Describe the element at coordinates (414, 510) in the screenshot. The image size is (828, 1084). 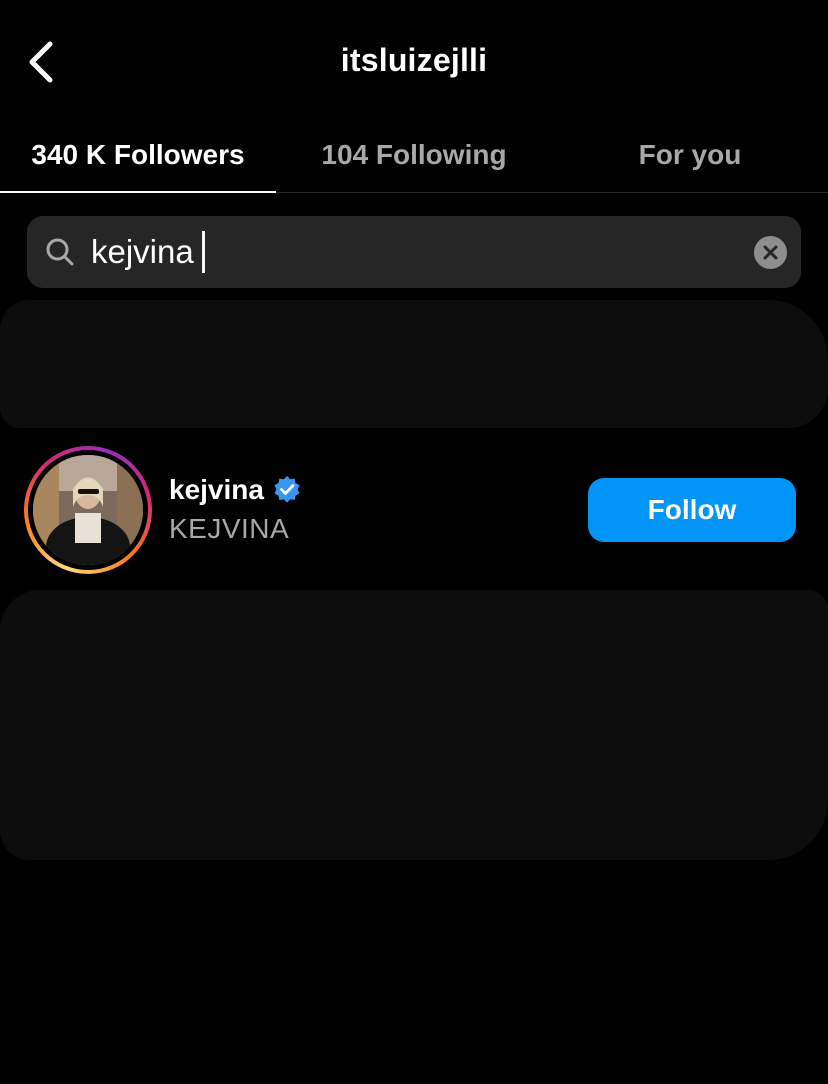
I see `list-item: kejvina KEJVINA Follow` at that location.